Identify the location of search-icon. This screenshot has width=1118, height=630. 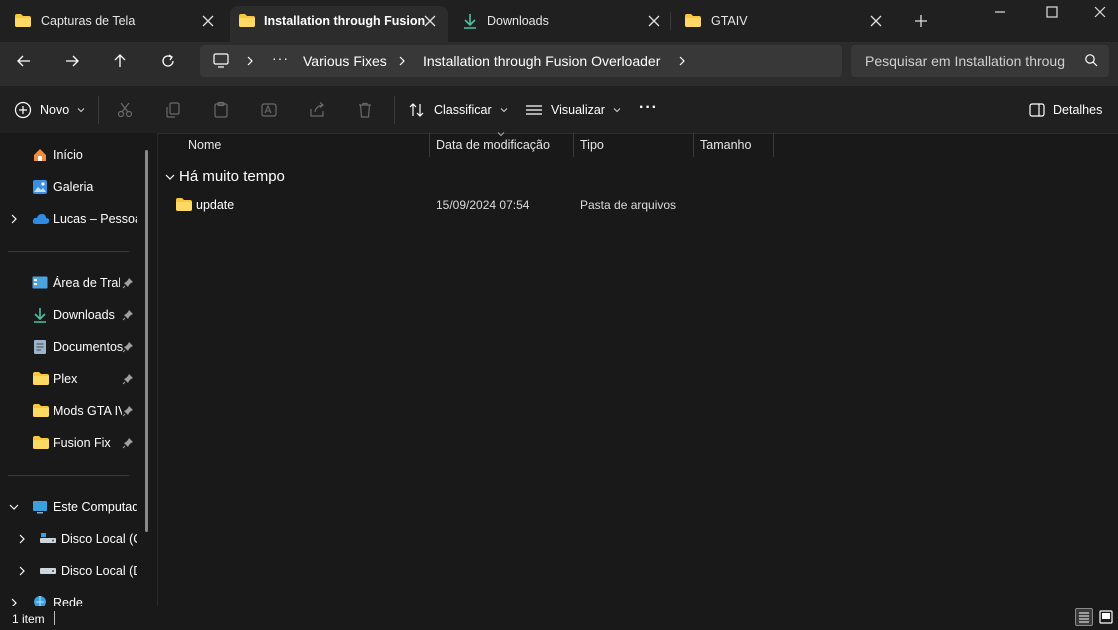
(1091, 60).